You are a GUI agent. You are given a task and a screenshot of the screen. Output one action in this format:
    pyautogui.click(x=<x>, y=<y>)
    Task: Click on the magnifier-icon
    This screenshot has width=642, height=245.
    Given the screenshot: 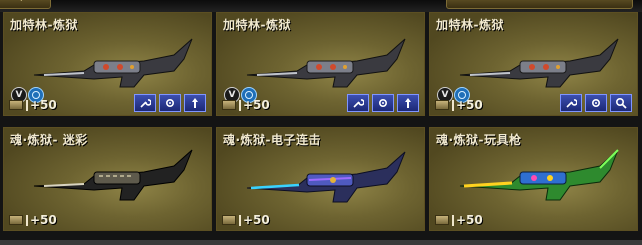 What is the action you would take?
    pyautogui.click(x=621, y=103)
    